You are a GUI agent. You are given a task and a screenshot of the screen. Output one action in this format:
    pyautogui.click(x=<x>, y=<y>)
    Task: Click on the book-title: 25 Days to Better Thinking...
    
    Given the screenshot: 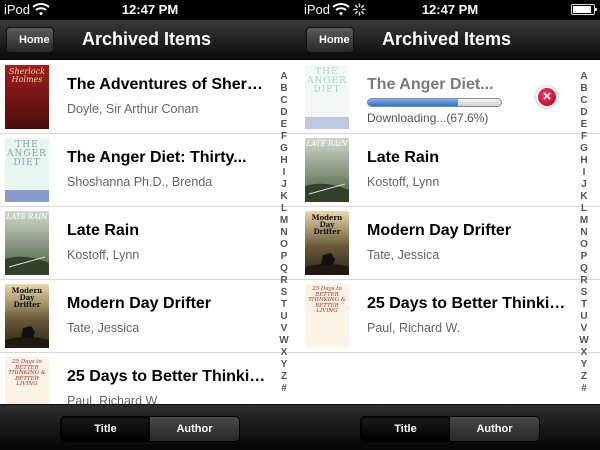 What is the action you would take?
    pyautogui.click(x=167, y=376)
    